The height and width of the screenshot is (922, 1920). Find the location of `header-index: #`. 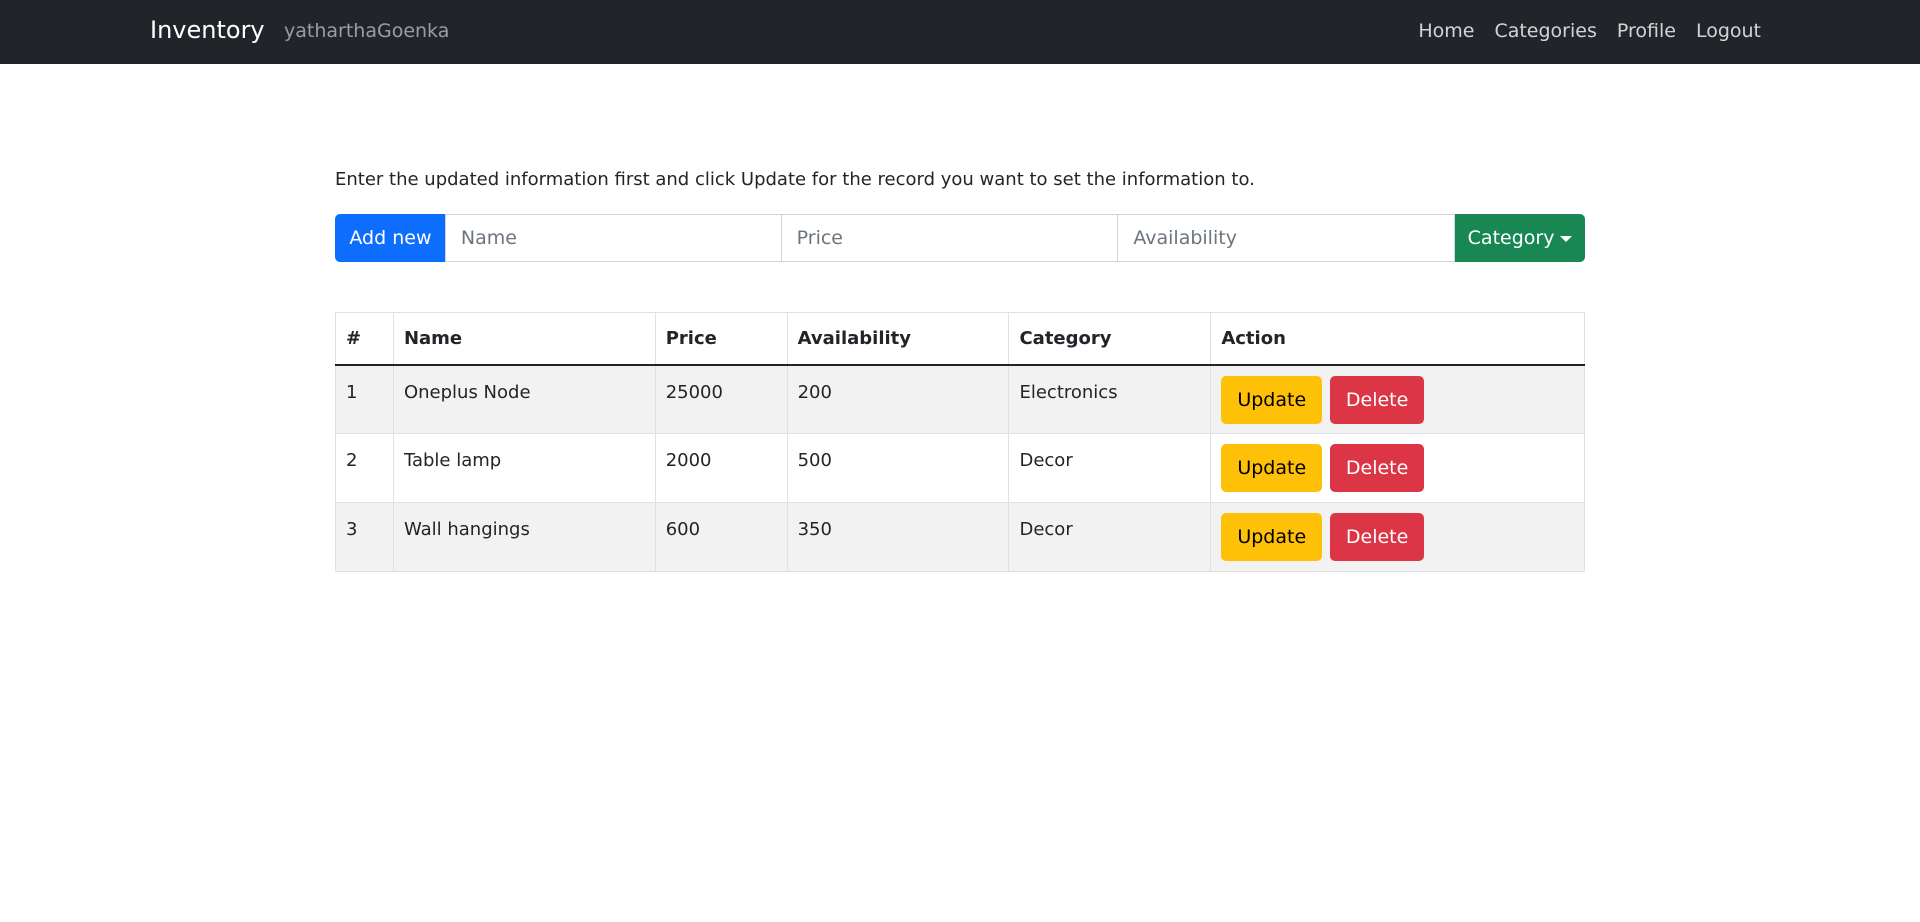

header-index: # is located at coordinates (364, 339).